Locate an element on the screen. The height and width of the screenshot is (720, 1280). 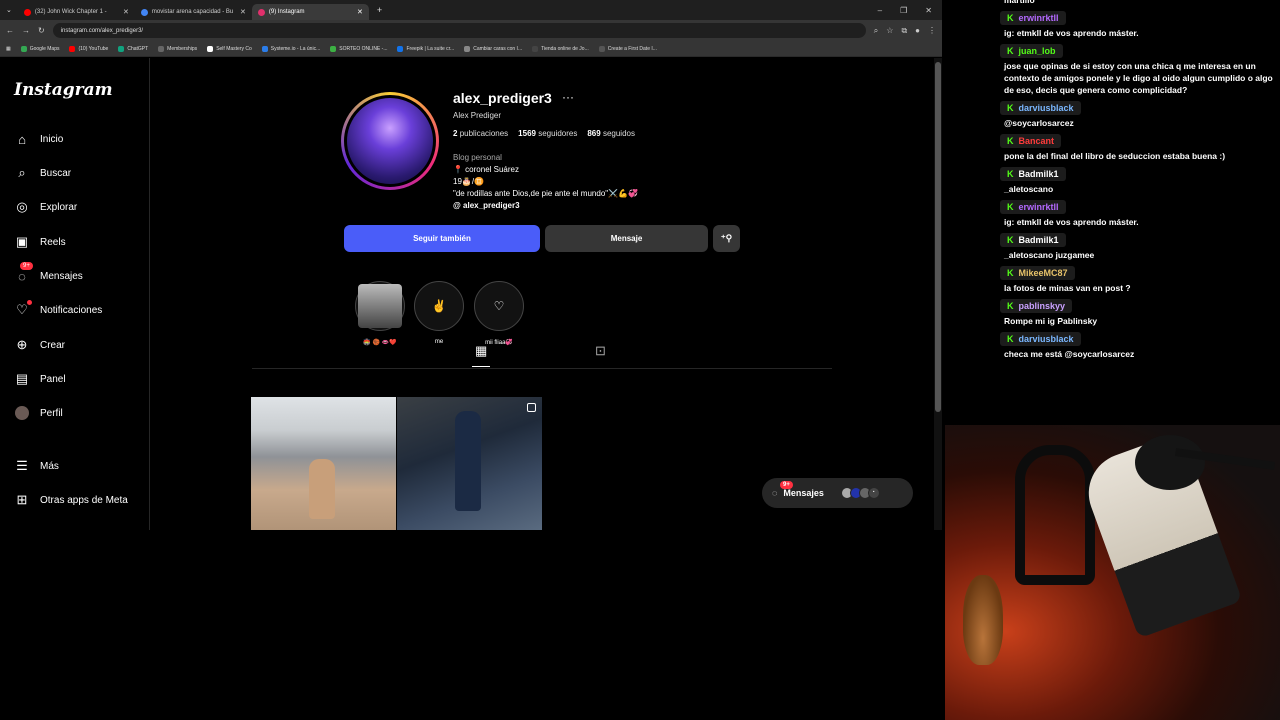
bookmark-label: Self Mastery Co is located at coordinates (234, 48).